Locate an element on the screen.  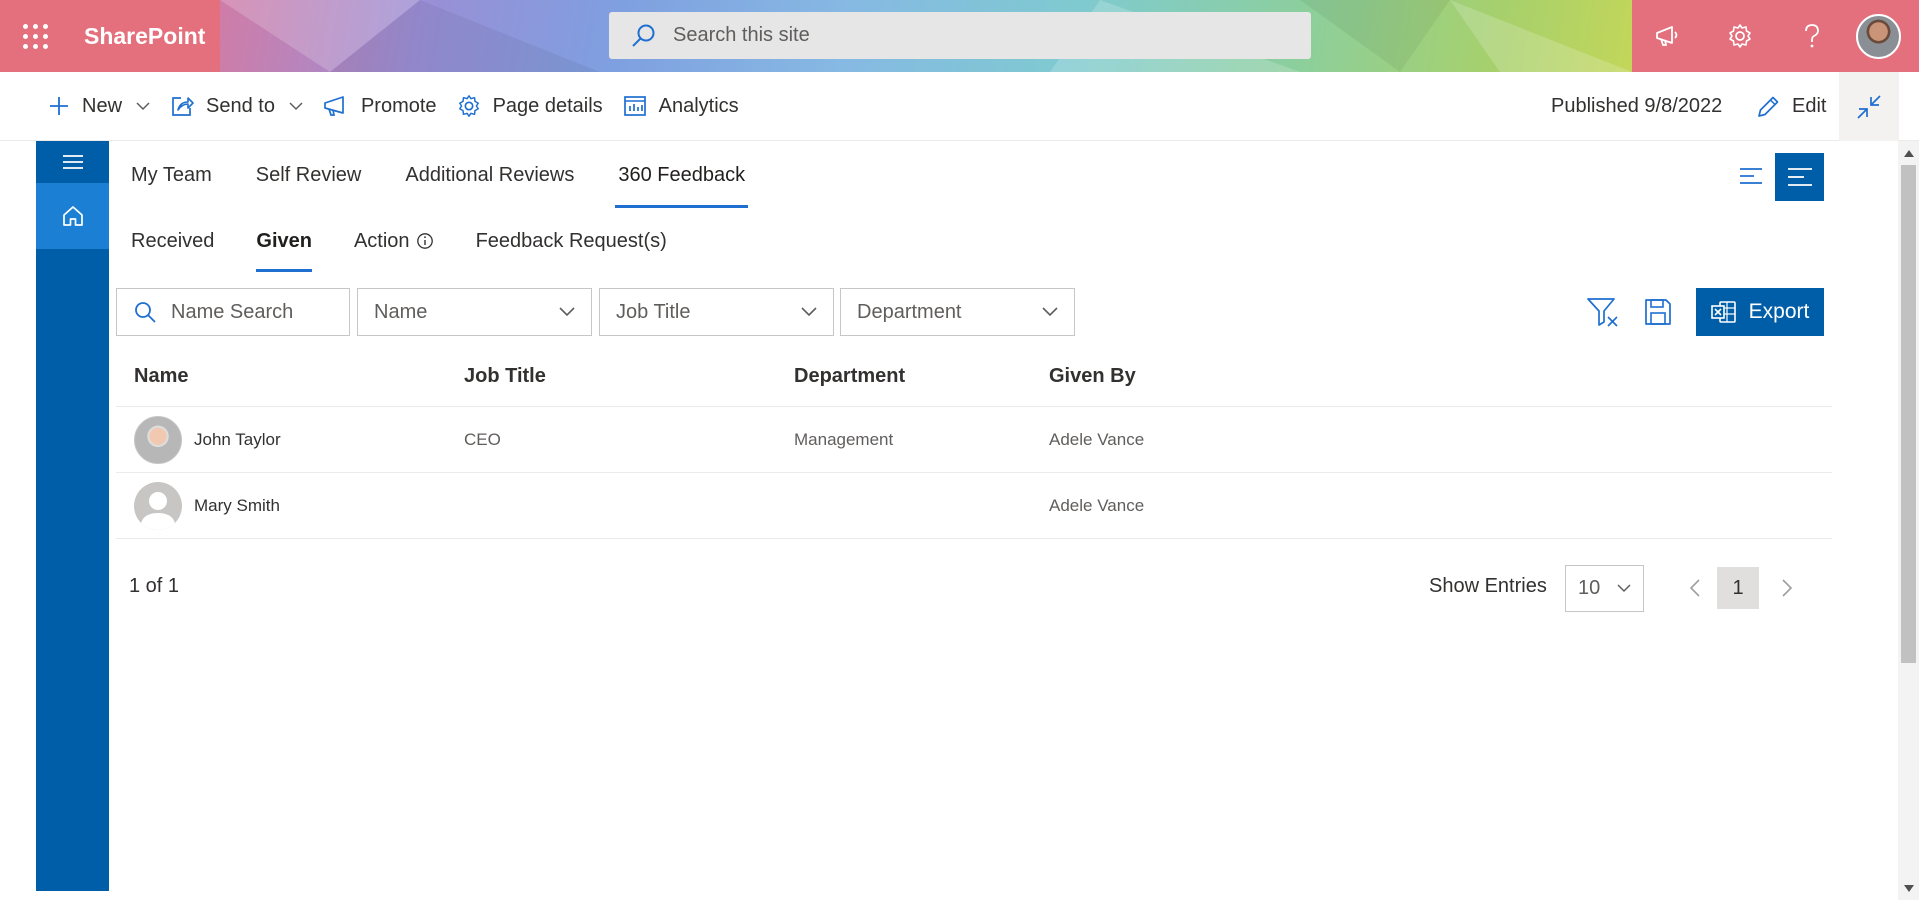
name-search-input is located at coordinates (256, 312).